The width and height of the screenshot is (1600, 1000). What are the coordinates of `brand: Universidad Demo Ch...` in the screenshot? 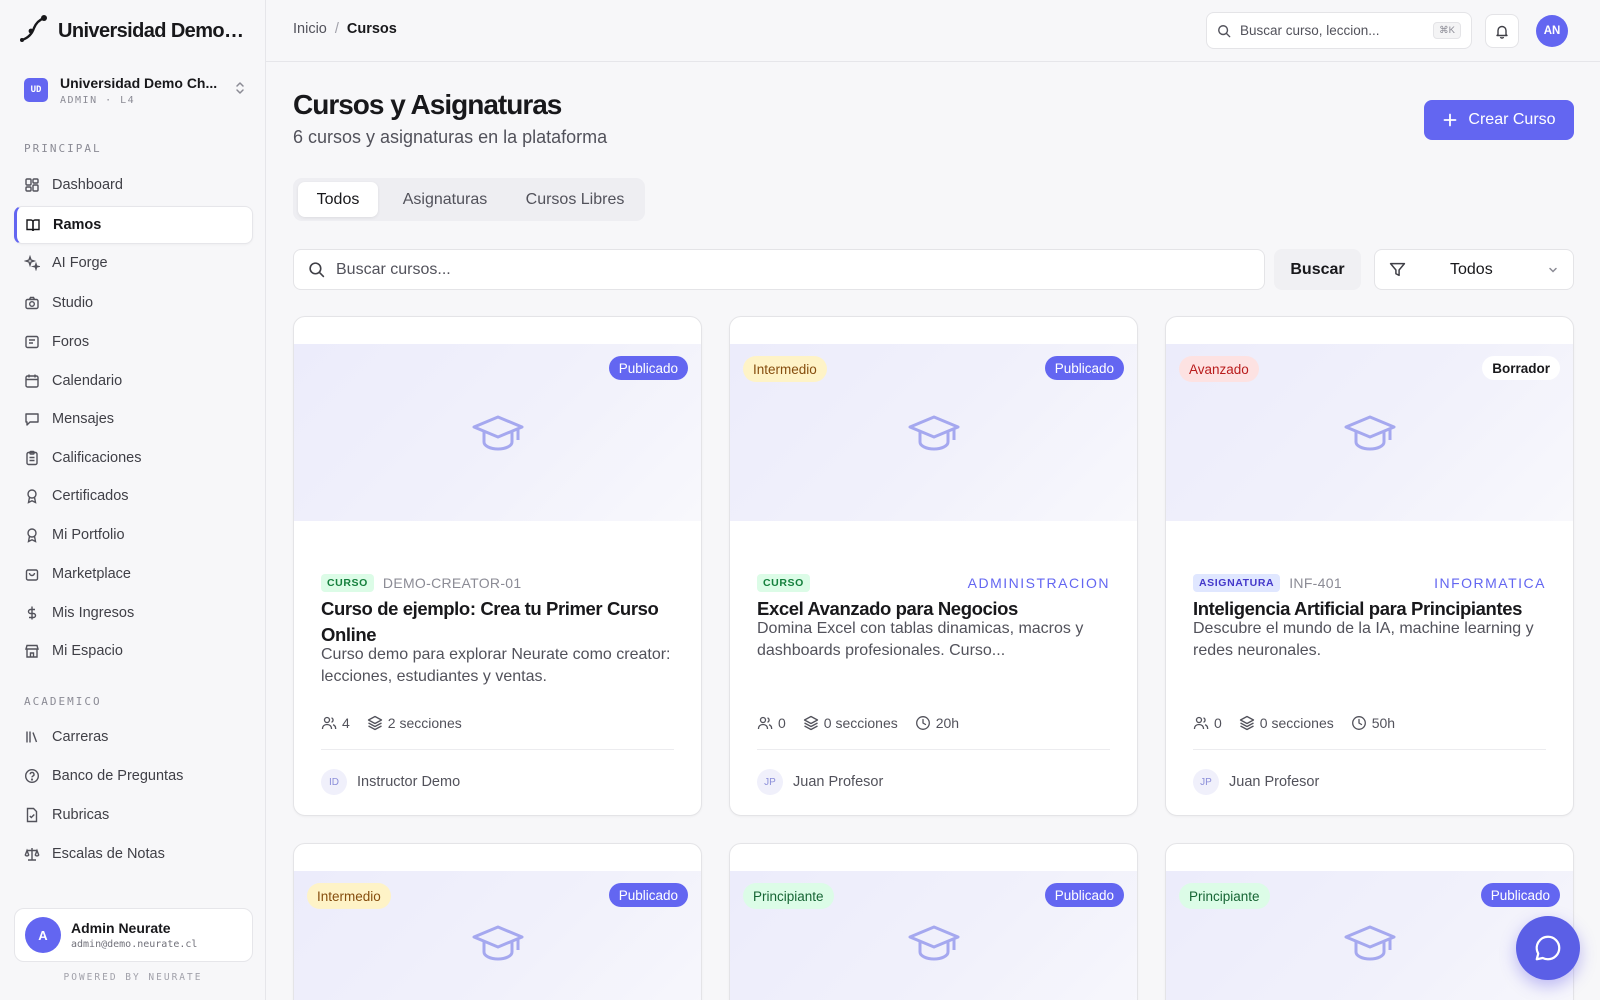 It's located at (138, 30).